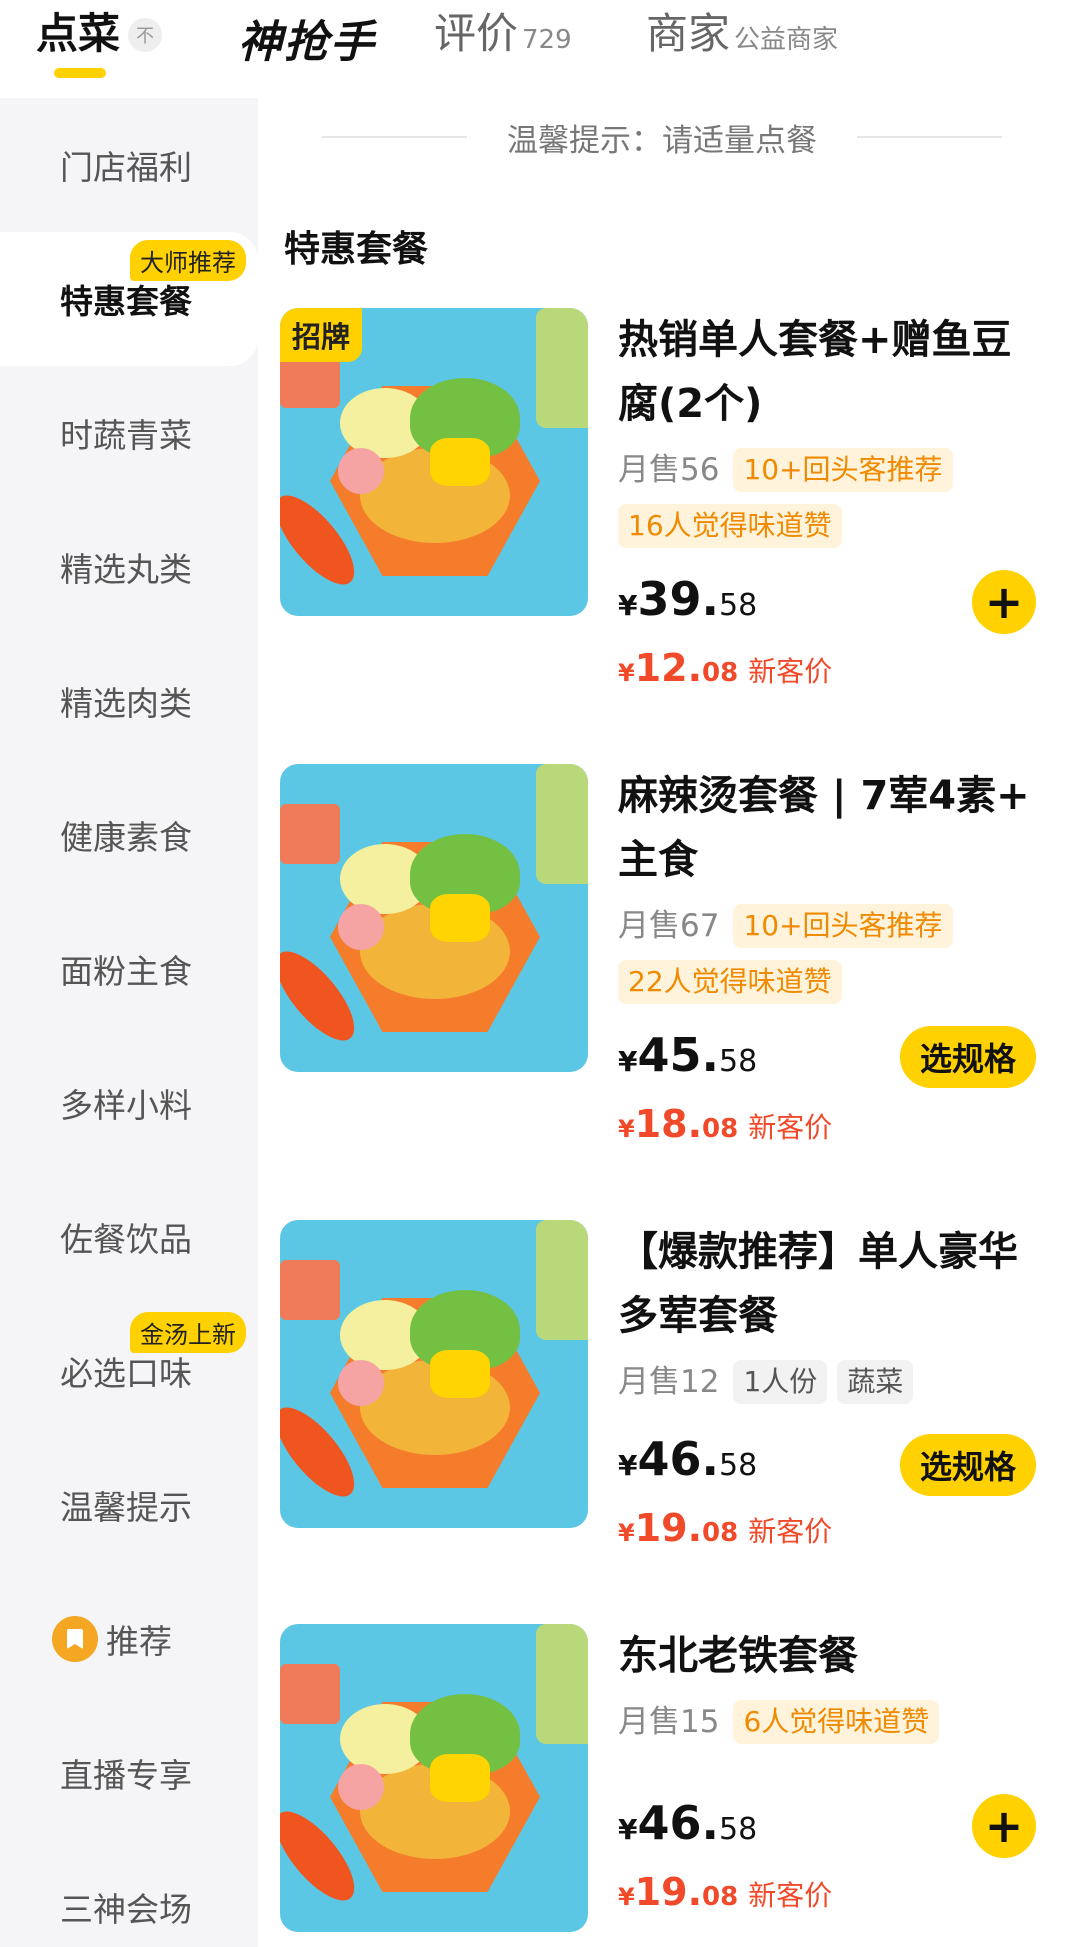  What do you see at coordinates (188, 1332) in the screenshot?
I see `sidebar-badge: 金汤上新` at bounding box center [188, 1332].